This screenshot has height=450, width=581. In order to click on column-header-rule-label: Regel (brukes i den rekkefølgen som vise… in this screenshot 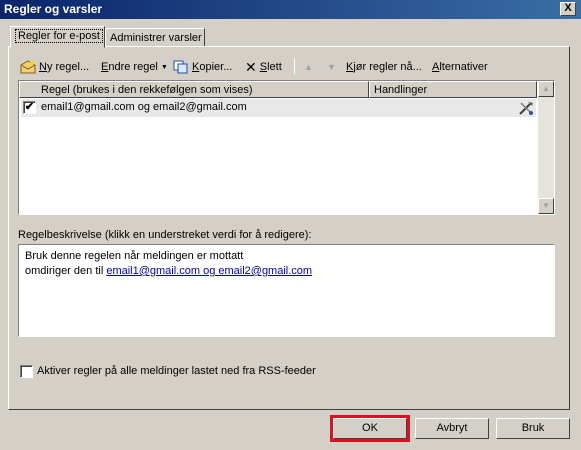, I will do `click(147, 90)`.